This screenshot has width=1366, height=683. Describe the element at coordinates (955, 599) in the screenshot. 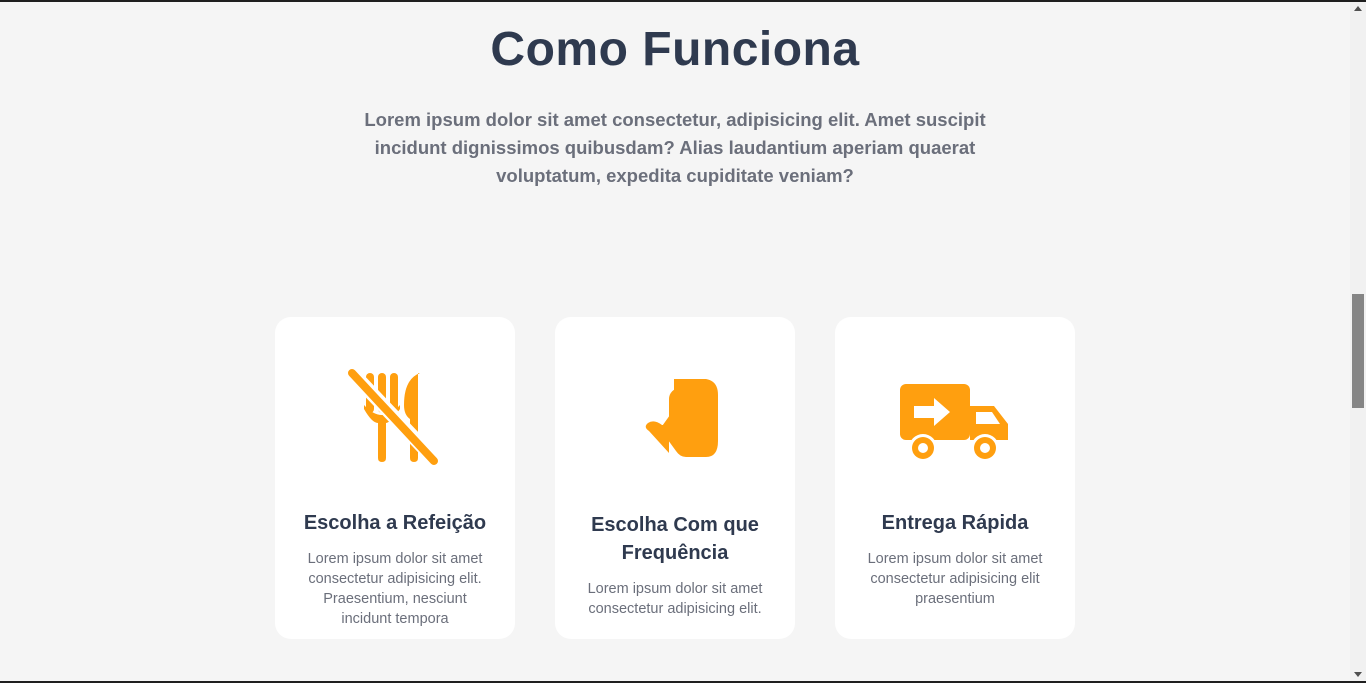

I see `desc-line: praesentium` at that location.